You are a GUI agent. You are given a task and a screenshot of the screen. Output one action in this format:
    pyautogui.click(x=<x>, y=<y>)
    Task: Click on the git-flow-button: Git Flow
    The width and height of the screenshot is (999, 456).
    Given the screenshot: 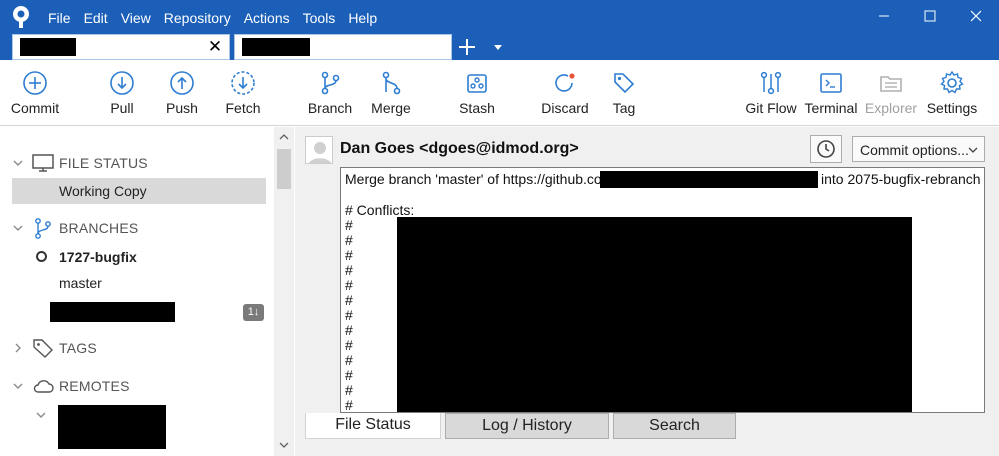 What is the action you would take?
    pyautogui.click(x=771, y=93)
    